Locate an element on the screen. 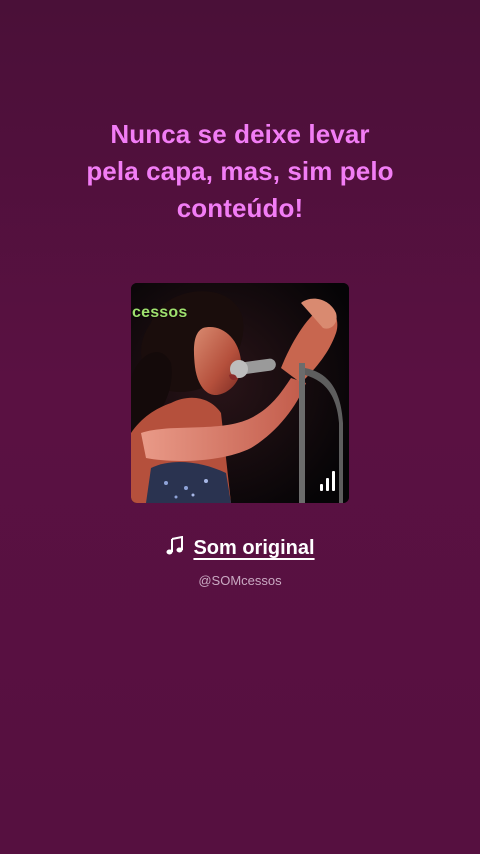 Image resolution: width=480 pixels, height=854 pixels. audio-title-link: Som original is located at coordinates (253, 548).